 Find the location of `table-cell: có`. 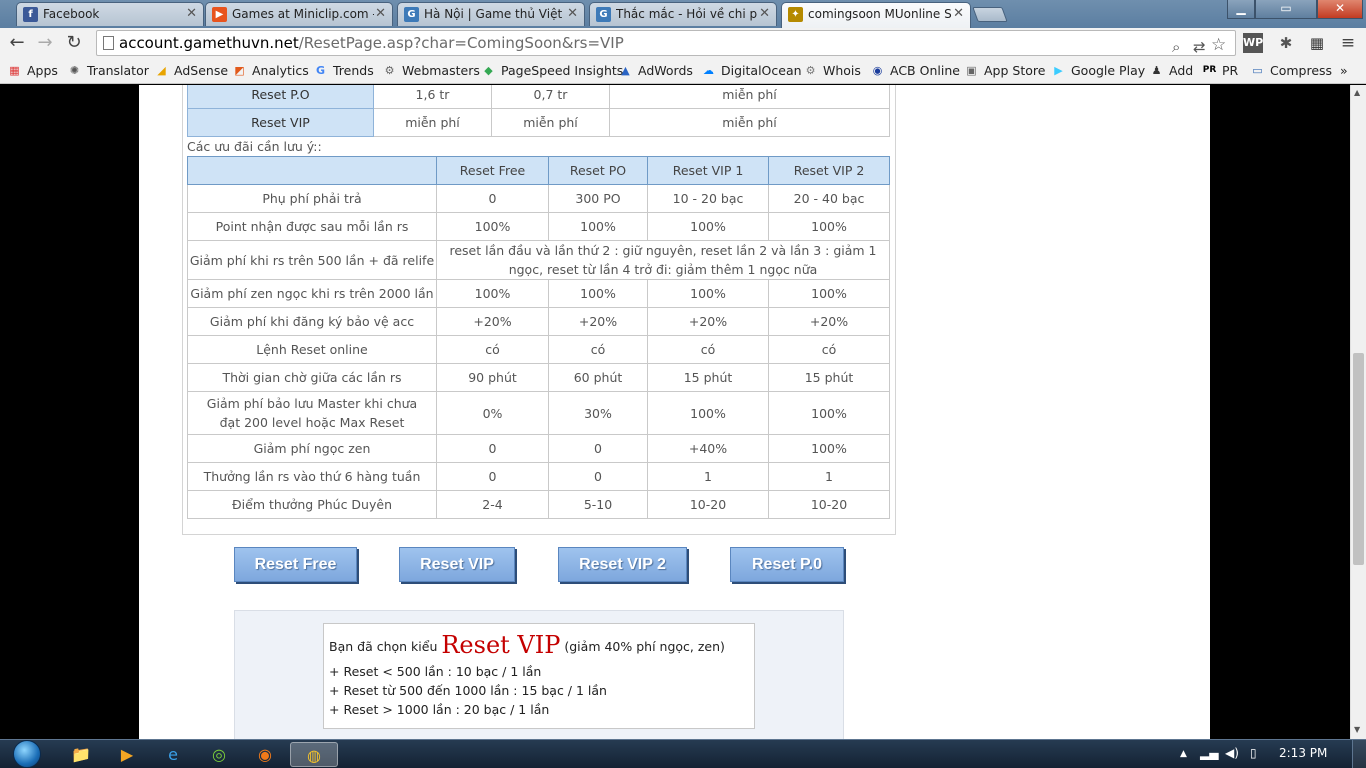

table-cell: có is located at coordinates (492, 349).